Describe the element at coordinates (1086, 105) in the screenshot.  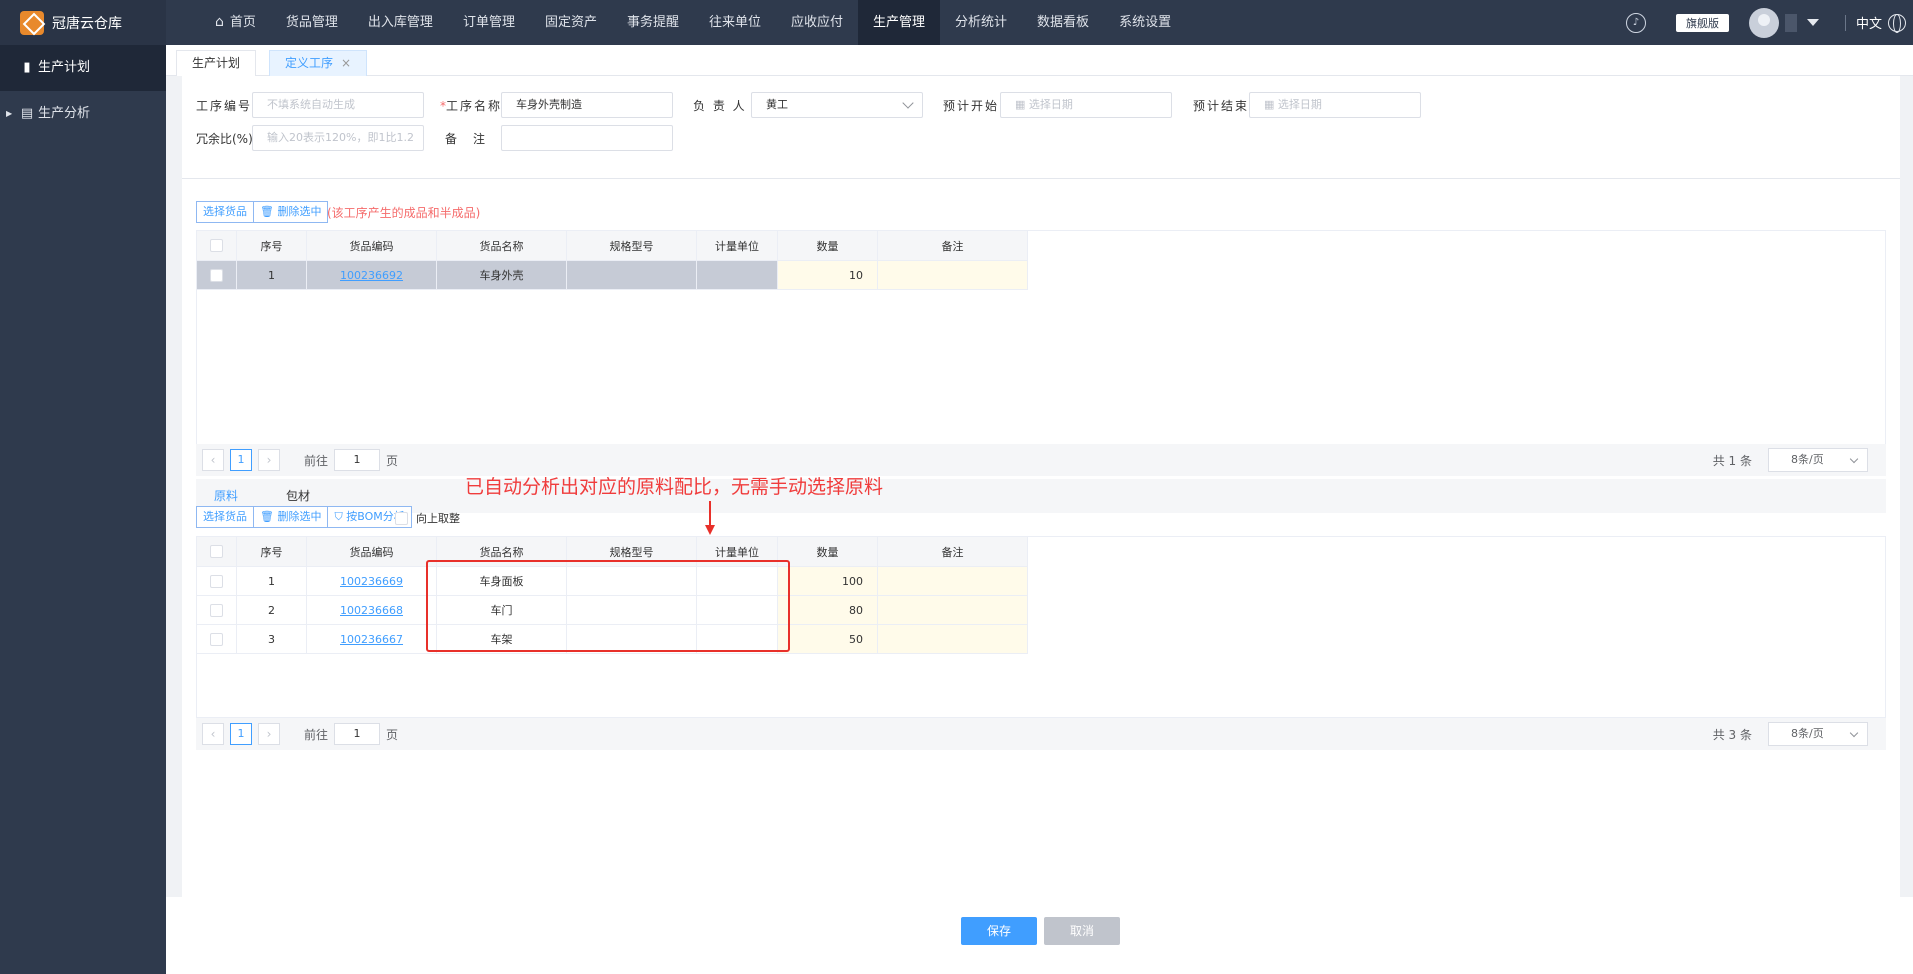
I see `start-date-picker: ▦ 选择日期` at that location.